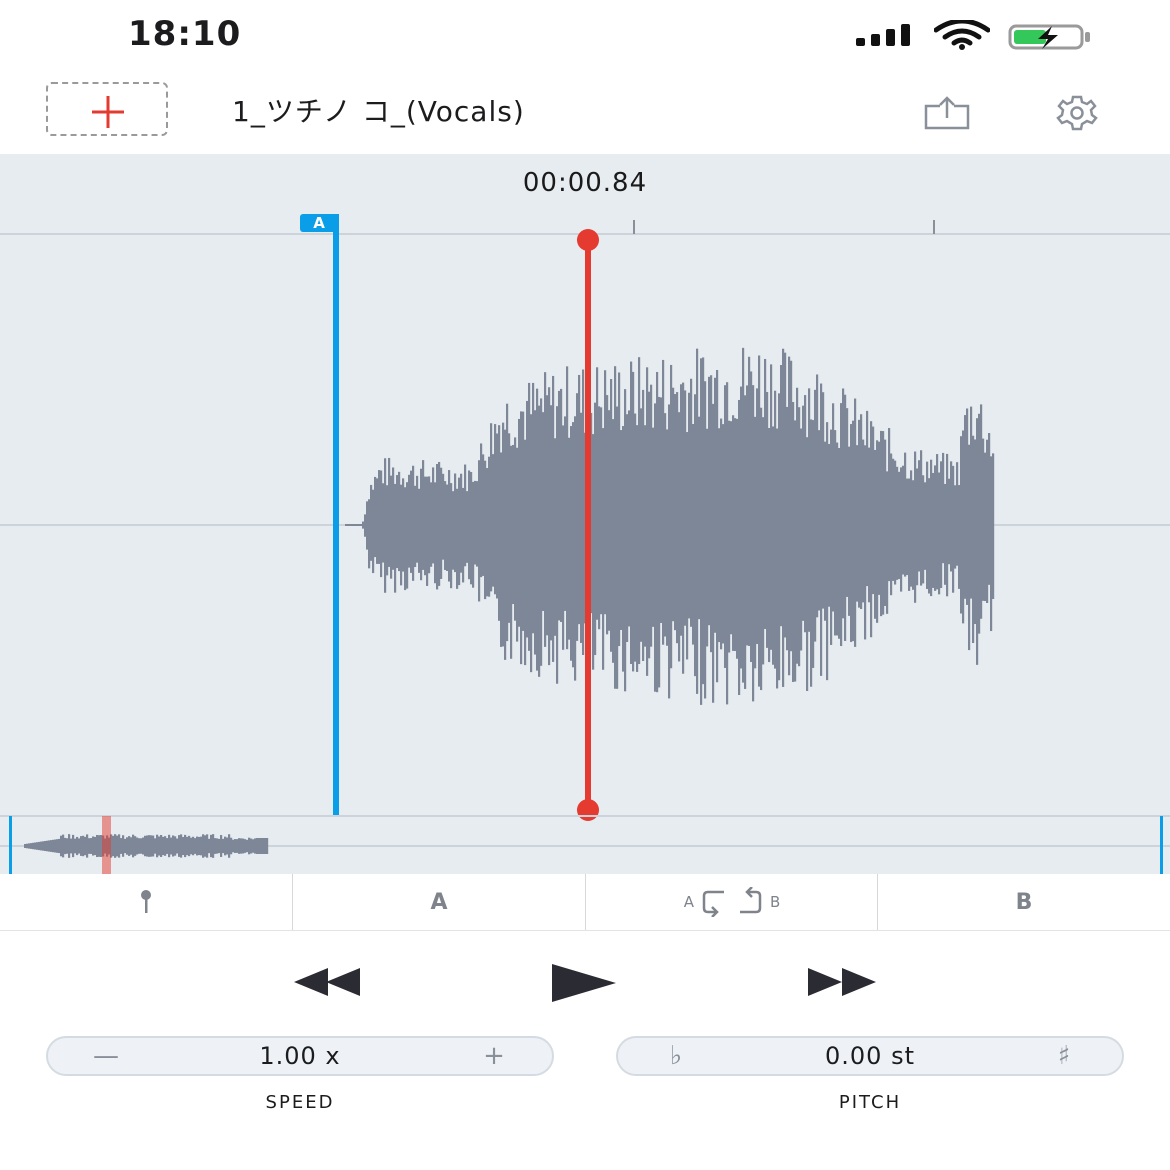 The height and width of the screenshot is (1170, 1170). Describe the element at coordinates (1161, 845) in the screenshot. I see `overview-range-end` at that location.